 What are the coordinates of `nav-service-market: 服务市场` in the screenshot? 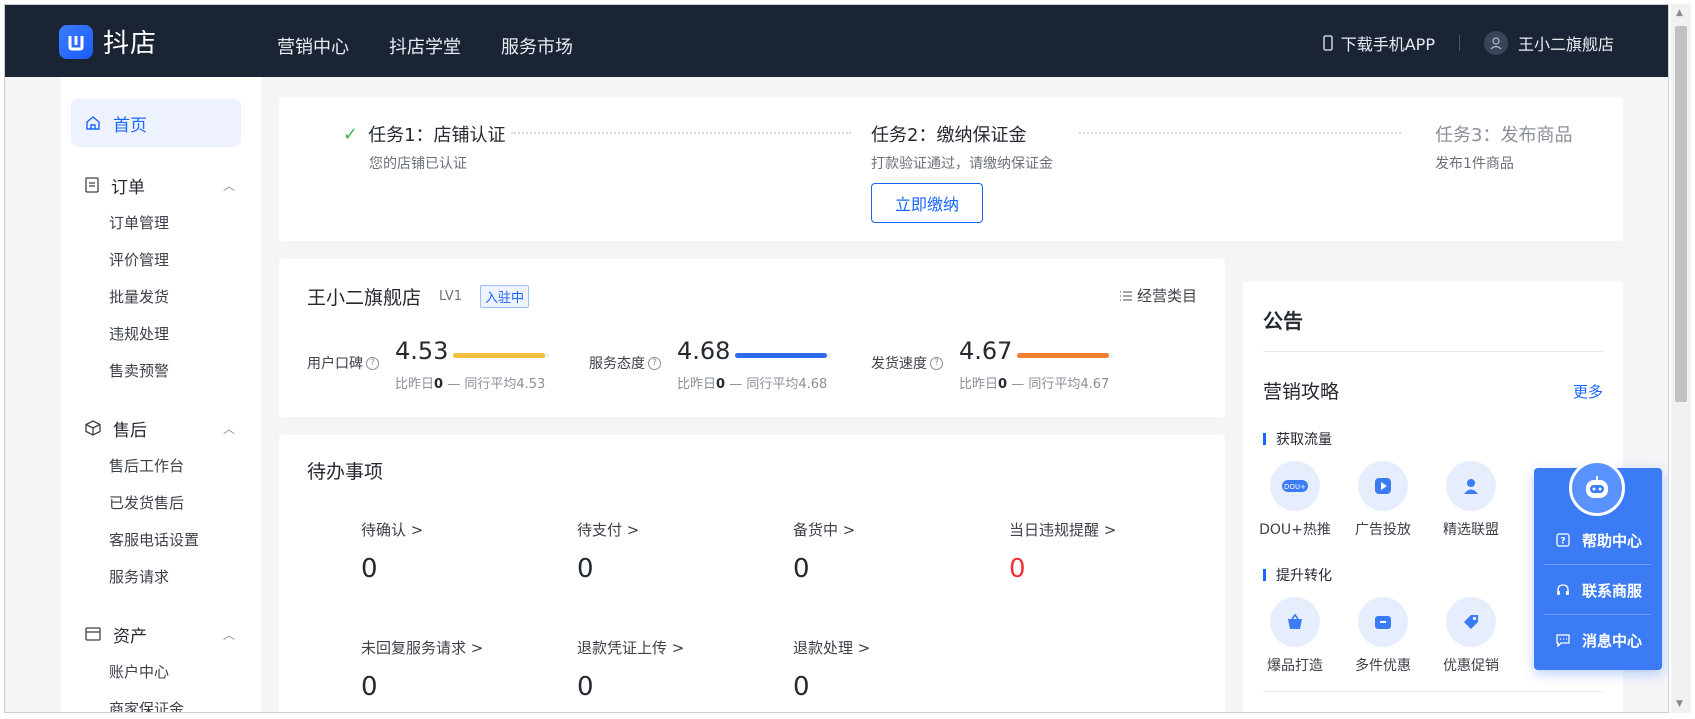 It's located at (537, 46).